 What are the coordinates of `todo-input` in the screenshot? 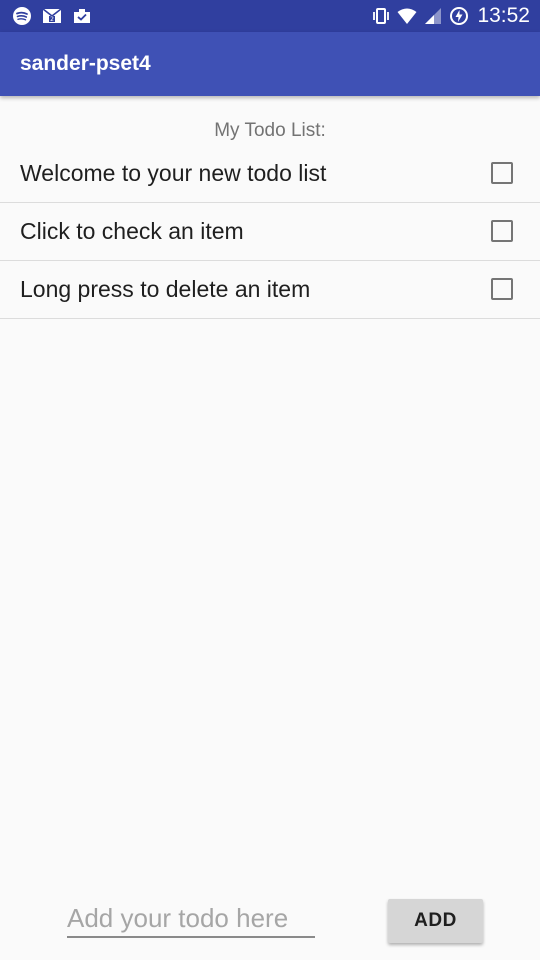 It's located at (191, 919).